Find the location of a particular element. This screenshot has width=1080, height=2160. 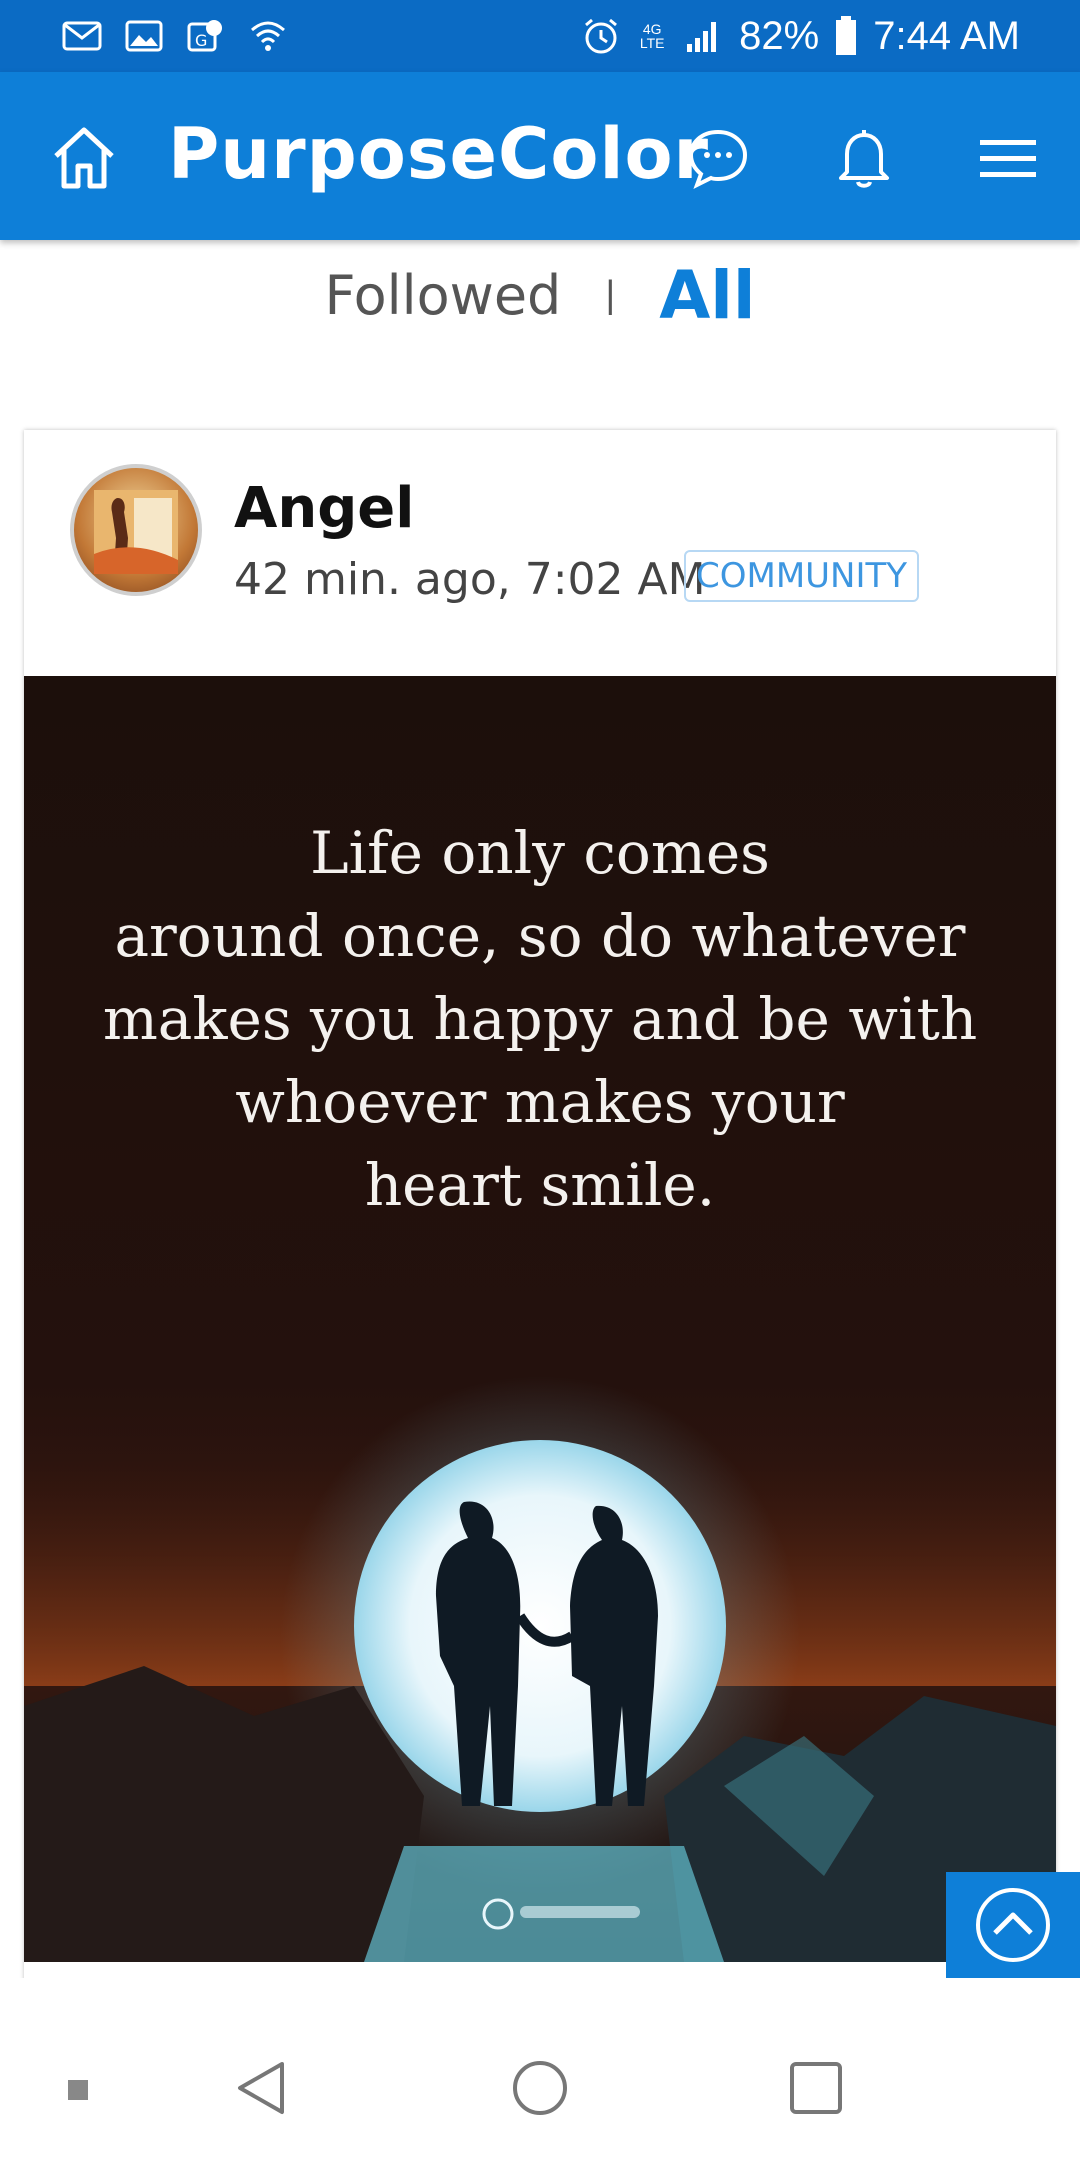

avatar-image is located at coordinates (136, 532).